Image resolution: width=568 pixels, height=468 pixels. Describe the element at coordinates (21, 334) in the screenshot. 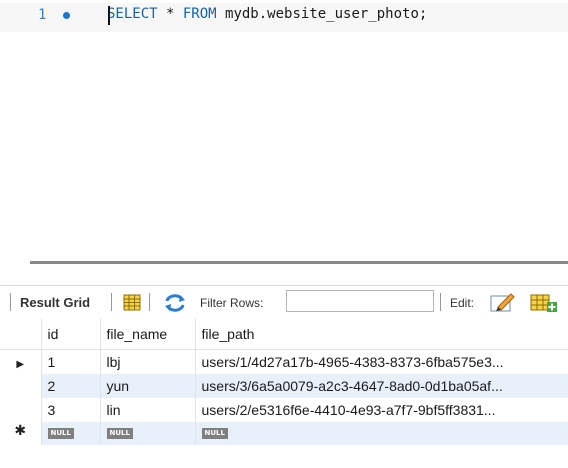

I see `row-indicator-header` at that location.